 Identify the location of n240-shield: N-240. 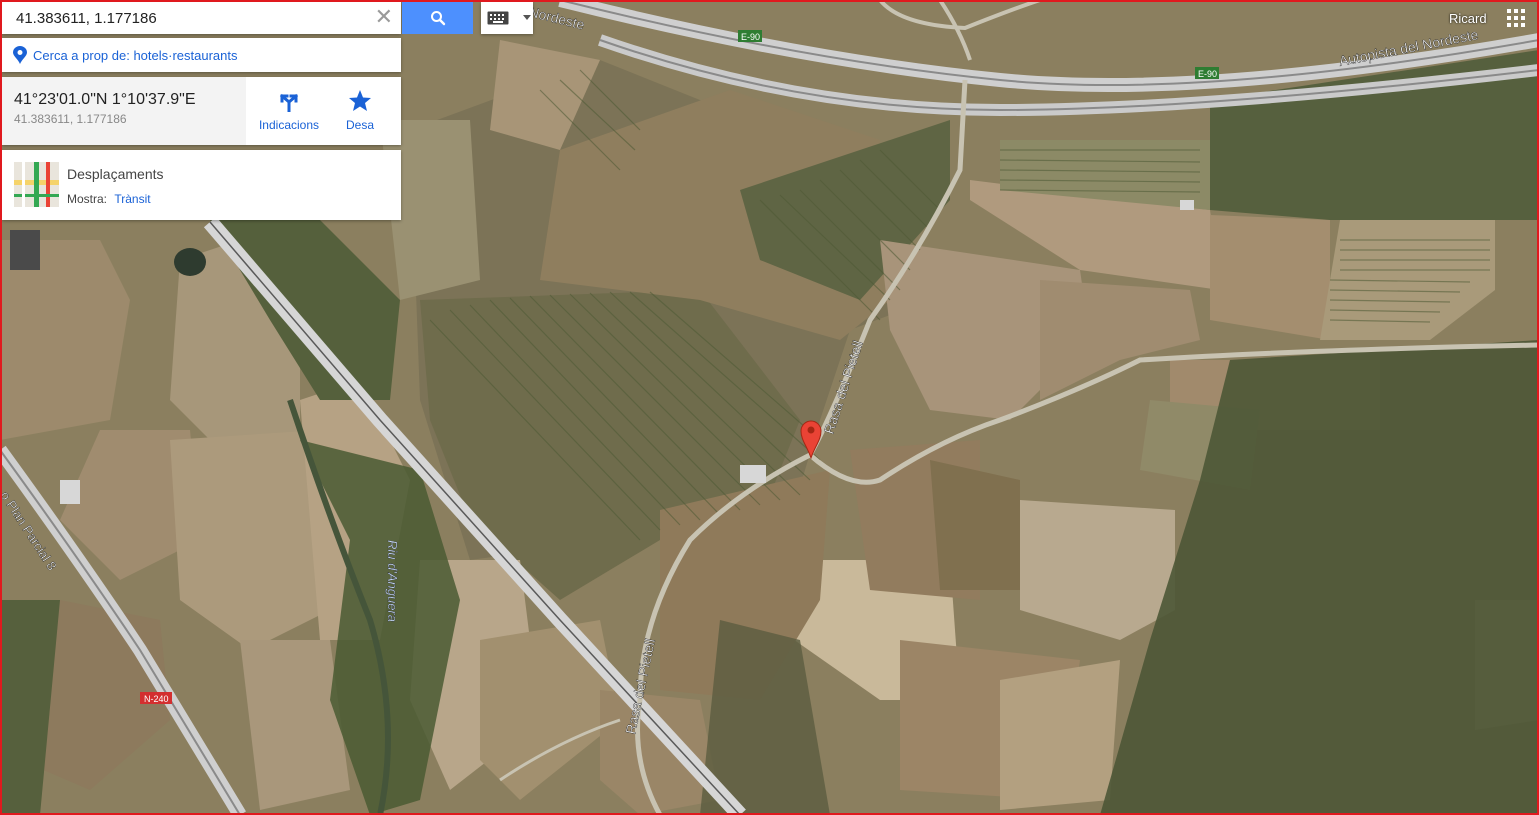
(156, 698).